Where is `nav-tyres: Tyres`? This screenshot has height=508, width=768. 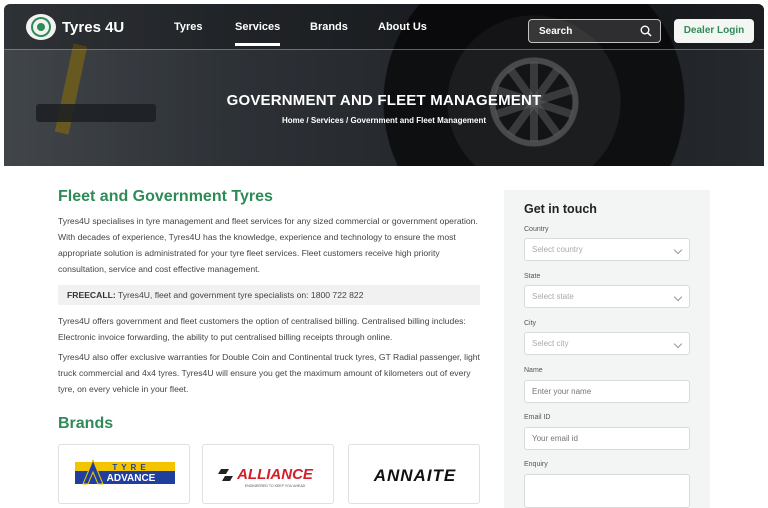 nav-tyres: Tyres is located at coordinates (188, 27).